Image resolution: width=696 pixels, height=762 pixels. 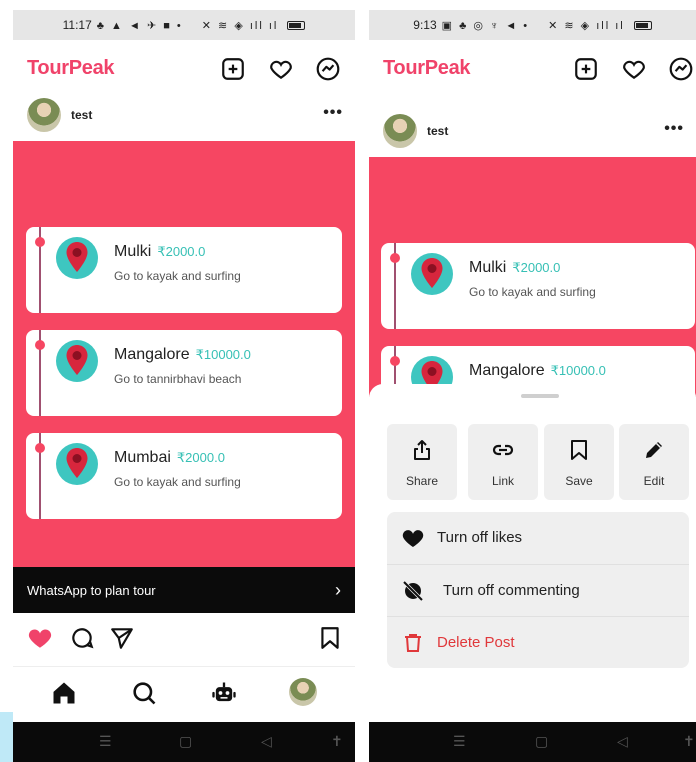 I want to click on status-notification-icons: ▣ ♣ ◎ ♆ ◄ •, so click(x=485, y=25).